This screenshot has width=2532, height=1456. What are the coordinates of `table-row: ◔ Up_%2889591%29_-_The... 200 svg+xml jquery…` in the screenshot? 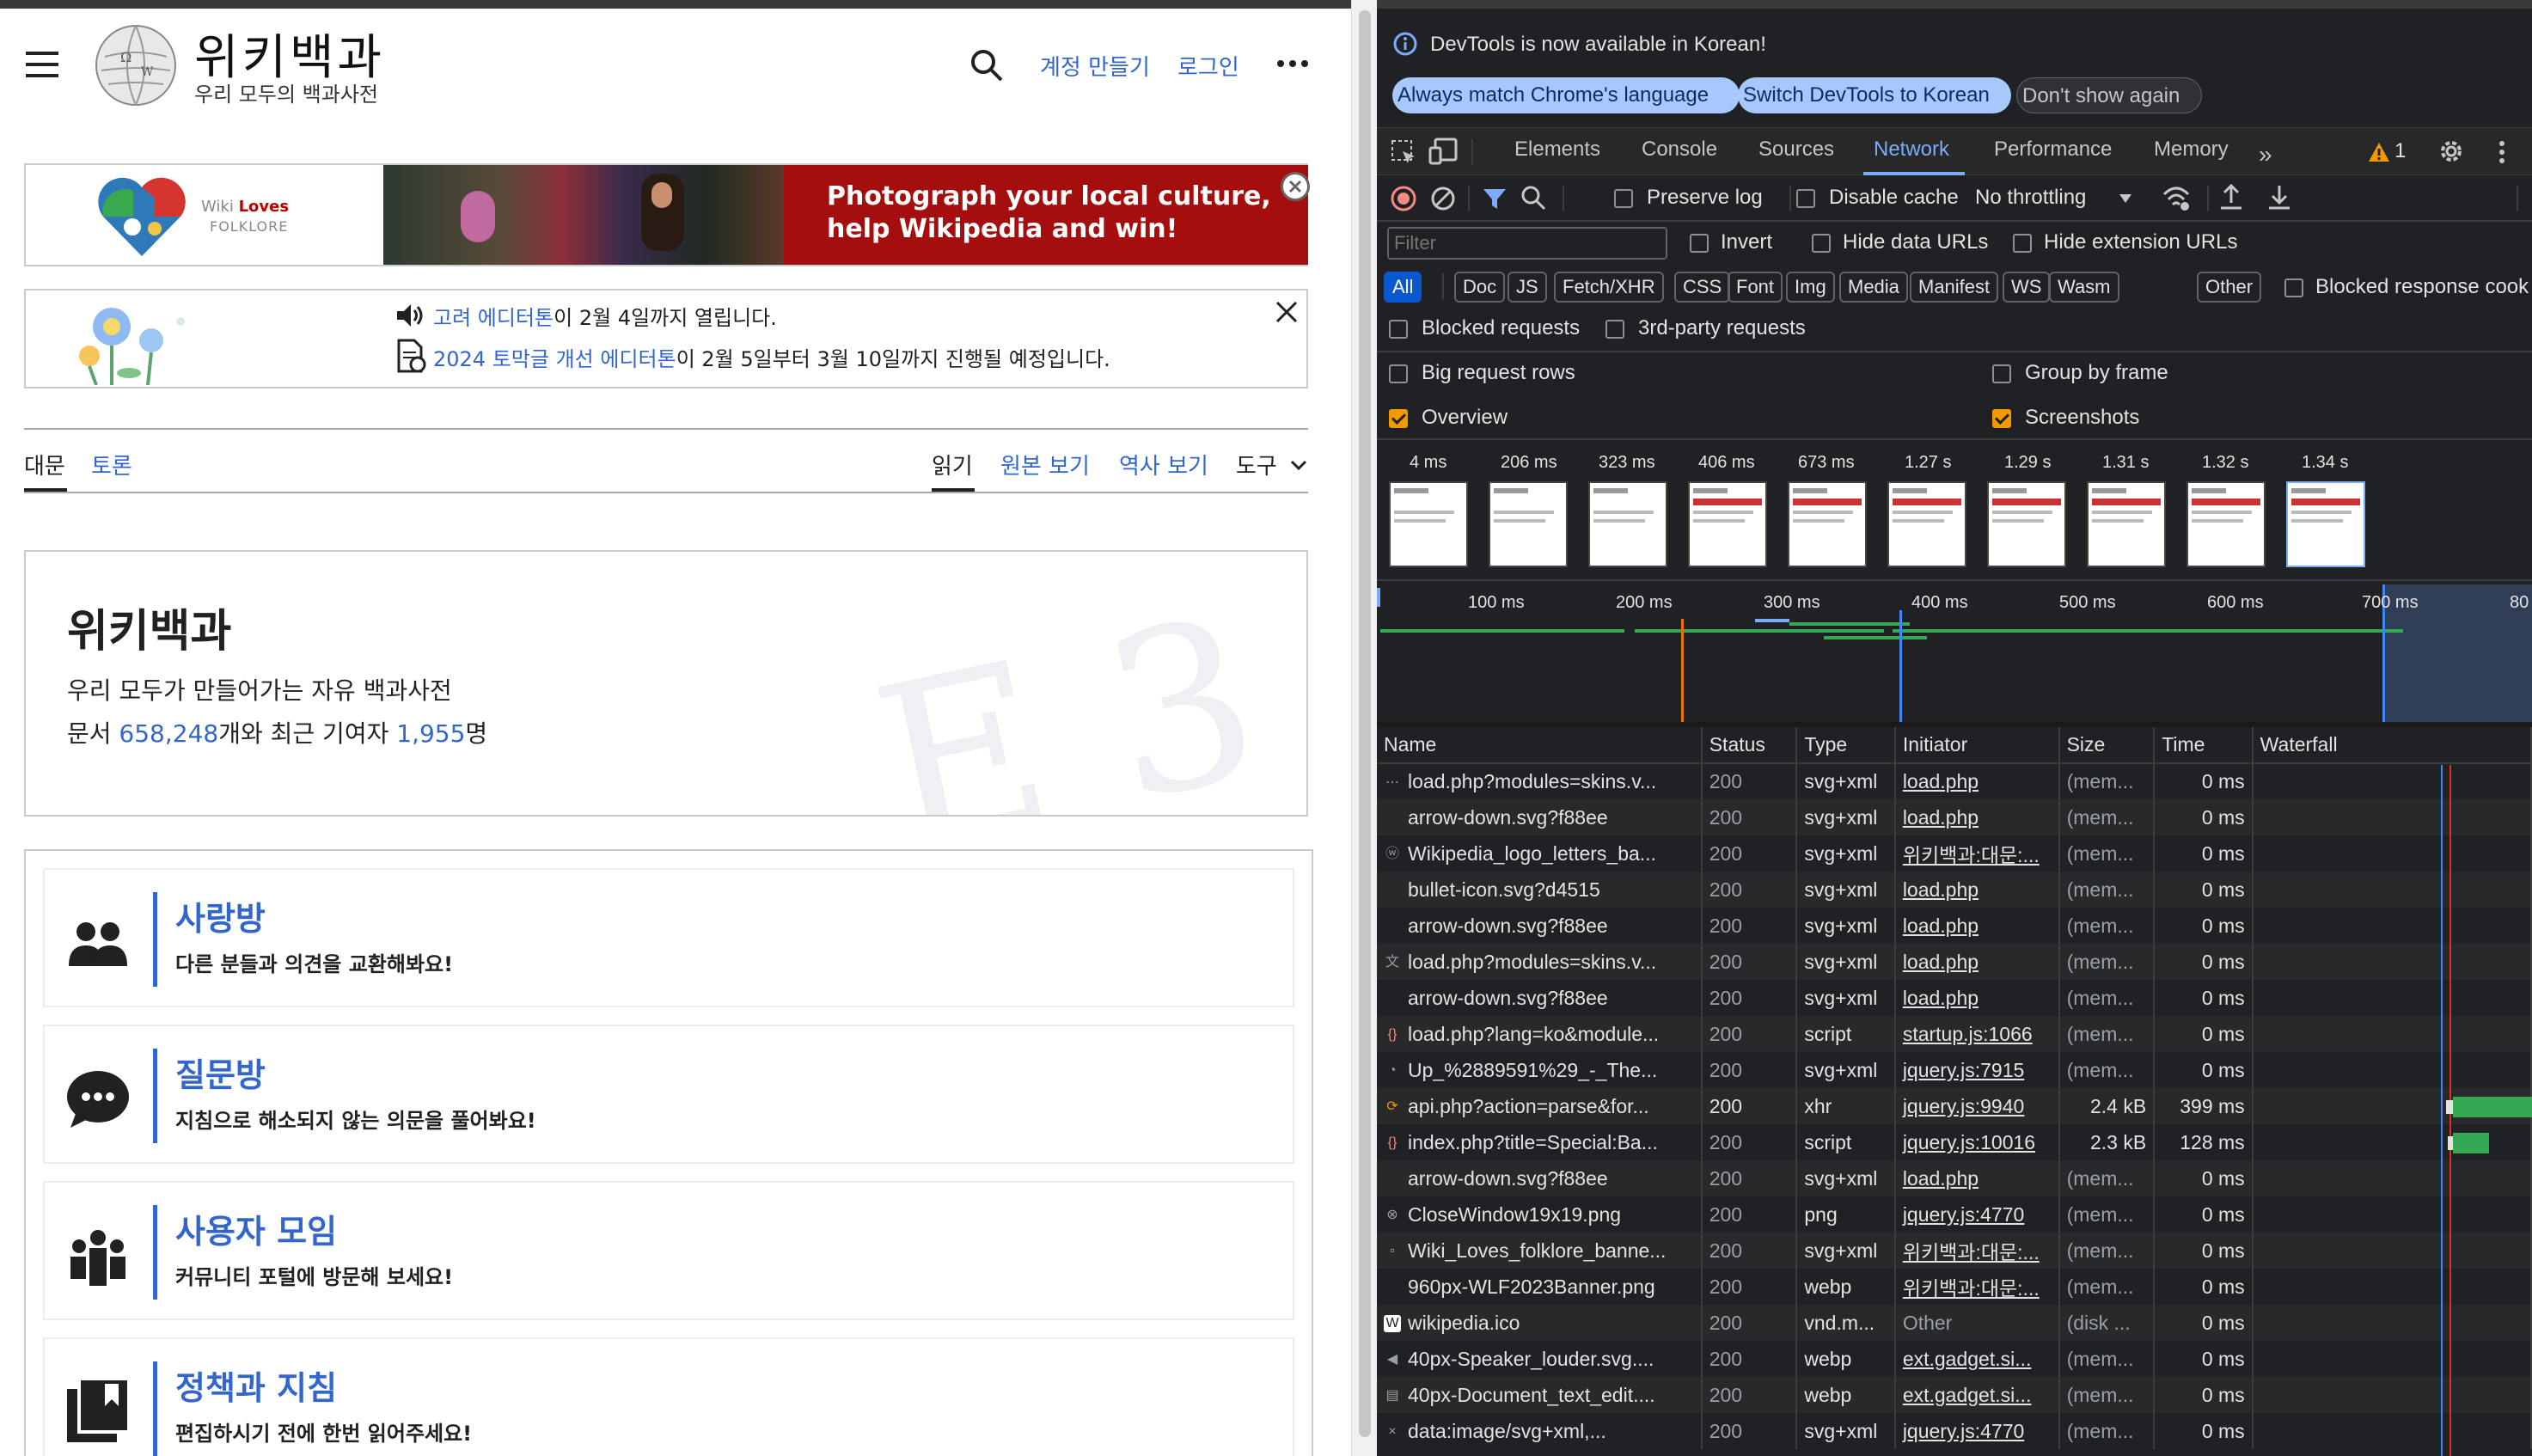 It's located at (1954, 1070).